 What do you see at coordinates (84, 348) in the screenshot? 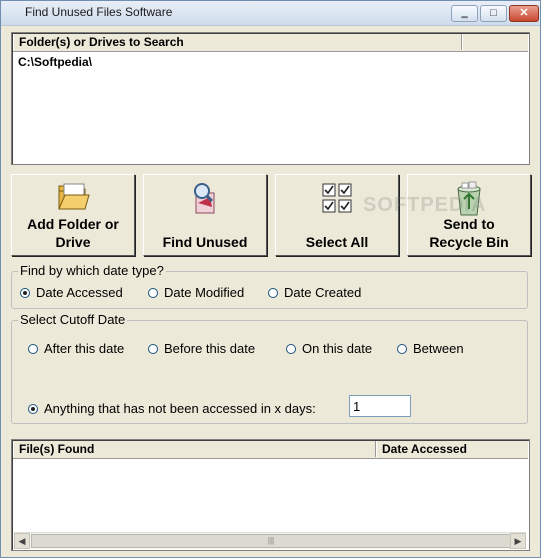
I see `radio-label: After this date` at bounding box center [84, 348].